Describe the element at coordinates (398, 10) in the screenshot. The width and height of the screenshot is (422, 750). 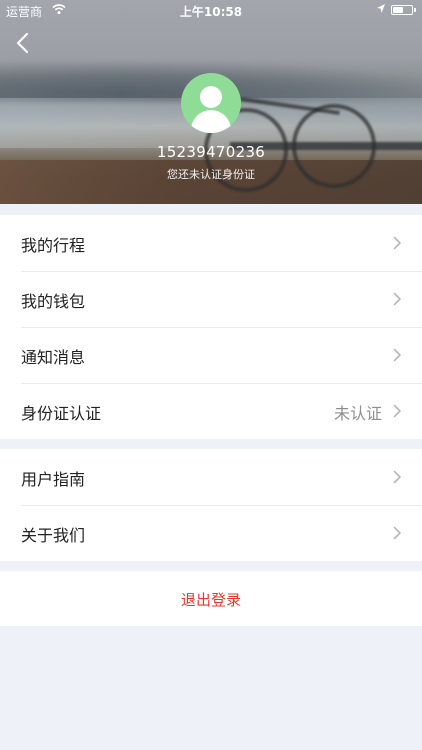
I see `battery-level` at that location.